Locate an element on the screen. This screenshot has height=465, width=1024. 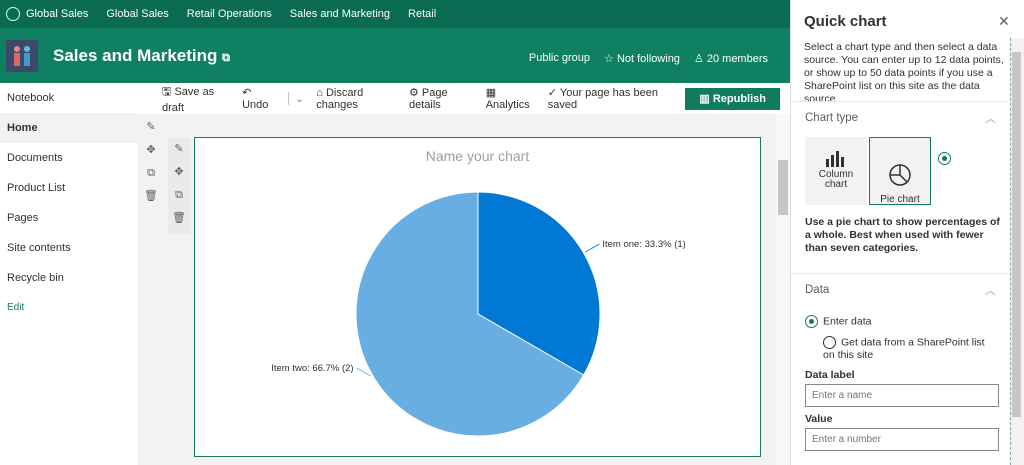
data-label: Item one: 33.3% (1) is located at coordinates (643, 244).